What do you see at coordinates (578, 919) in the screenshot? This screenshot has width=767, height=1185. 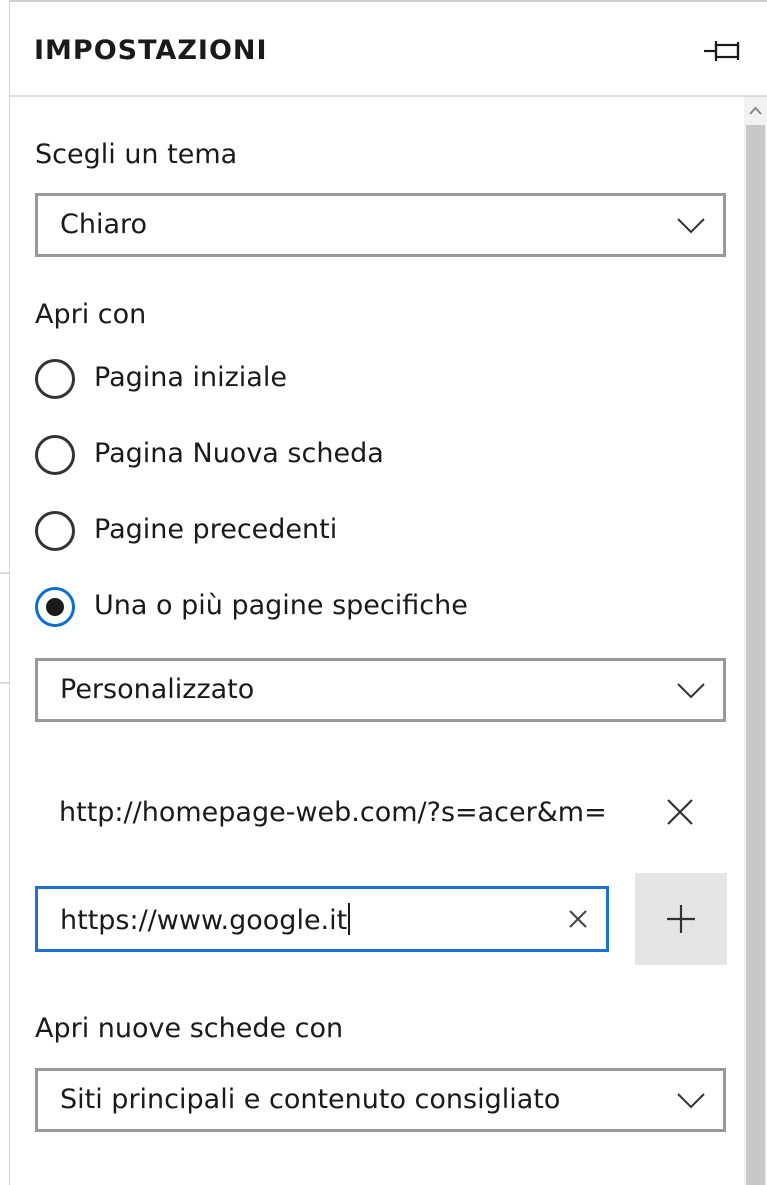 I see `clear-icon` at bounding box center [578, 919].